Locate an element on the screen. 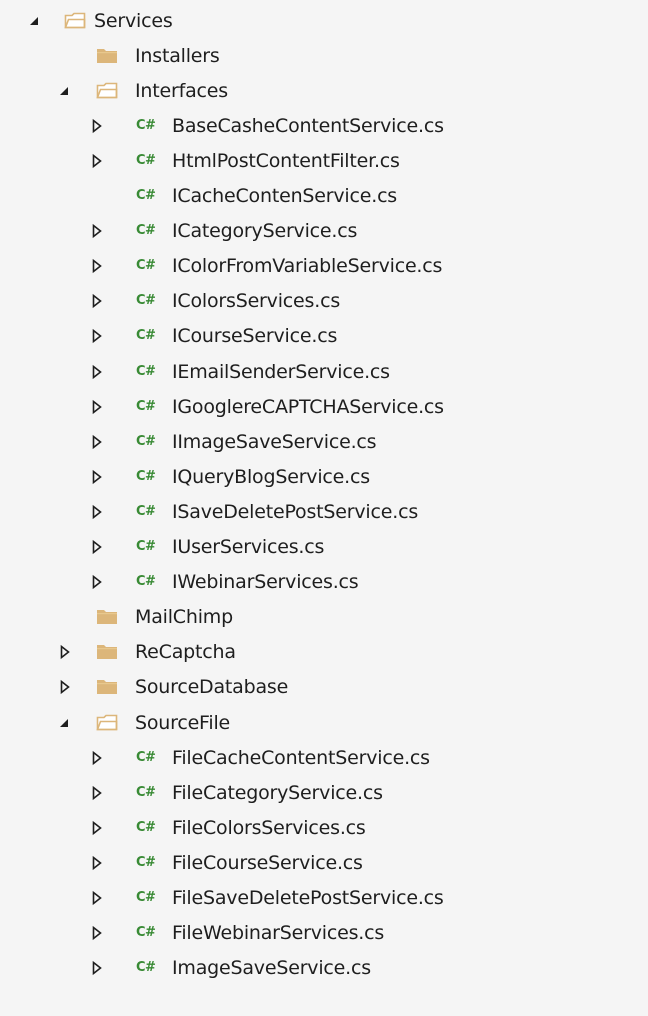 Image resolution: width=648 pixels, height=1016 pixels. file-item: ImageSaveService.cs is located at coordinates (271, 968).